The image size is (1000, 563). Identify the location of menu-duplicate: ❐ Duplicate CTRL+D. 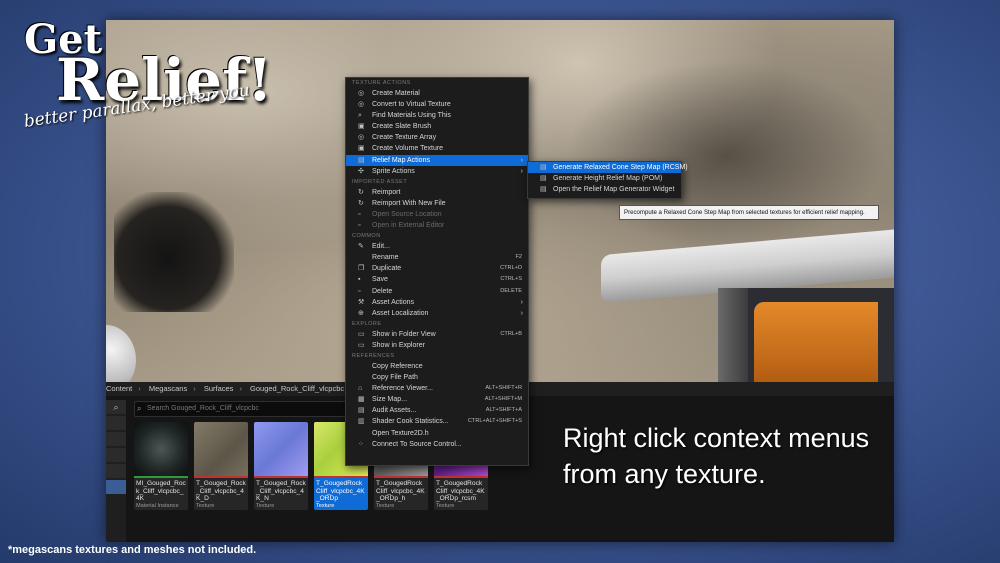
(437, 268).